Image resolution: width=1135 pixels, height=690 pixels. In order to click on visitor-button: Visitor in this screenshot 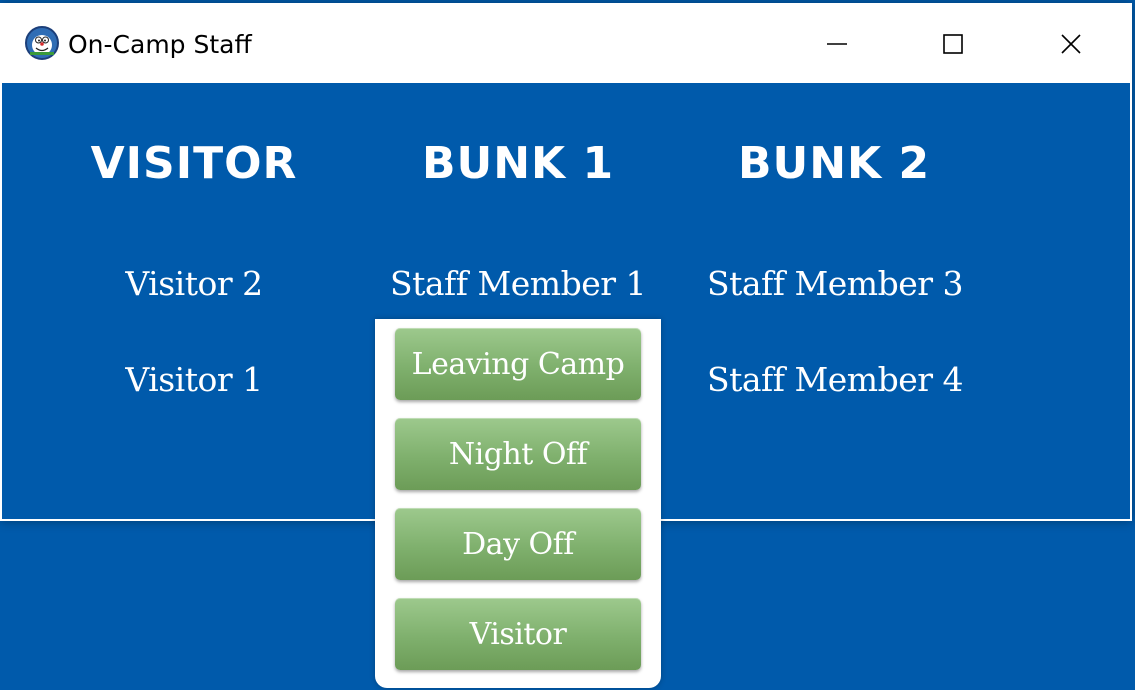, I will do `click(518, 634)`.